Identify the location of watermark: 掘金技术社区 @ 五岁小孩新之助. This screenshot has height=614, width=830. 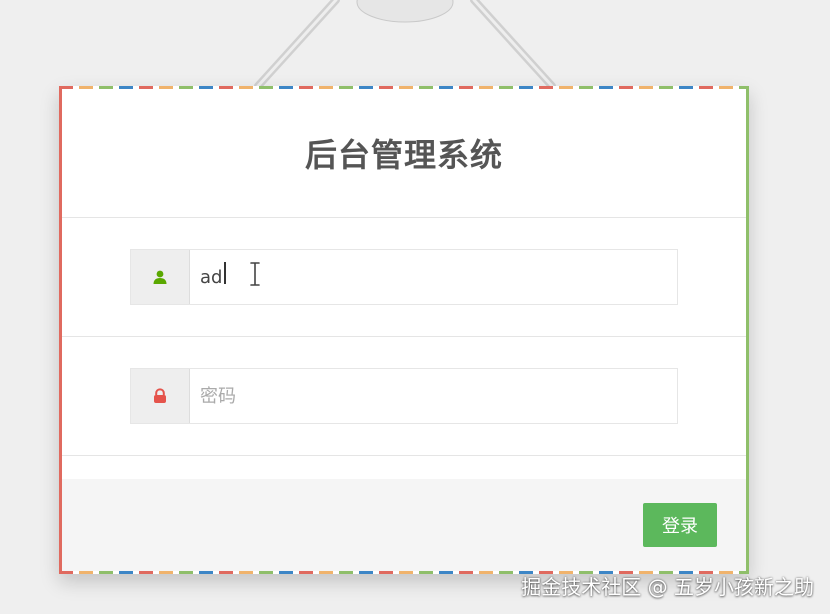
(667, 587).